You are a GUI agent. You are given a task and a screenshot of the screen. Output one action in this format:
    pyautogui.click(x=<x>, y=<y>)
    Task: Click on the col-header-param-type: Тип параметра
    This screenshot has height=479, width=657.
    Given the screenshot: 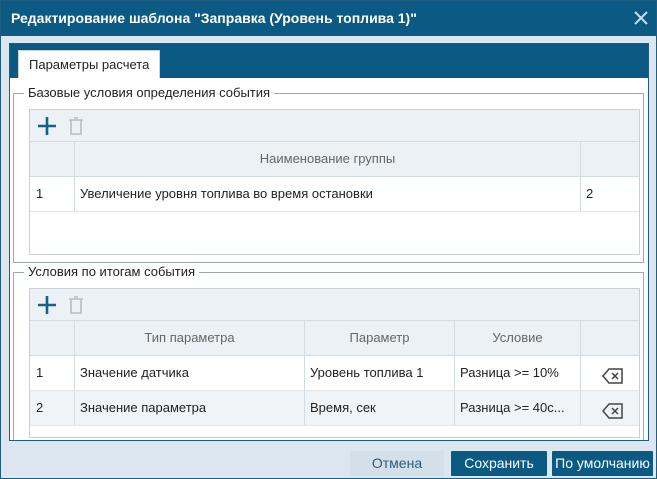 What is the action you would take?
    pyautogui.click(x=189, y=338)
    